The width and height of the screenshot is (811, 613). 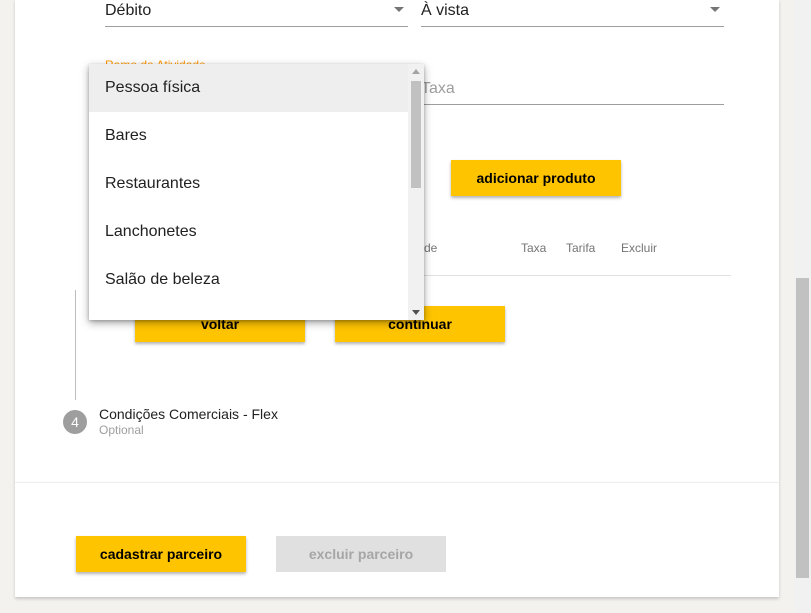 What do you see at coordinates (572, 13) in the screenshot?
I see `payment-term-select: À vista` at bounding box center [572, 13].